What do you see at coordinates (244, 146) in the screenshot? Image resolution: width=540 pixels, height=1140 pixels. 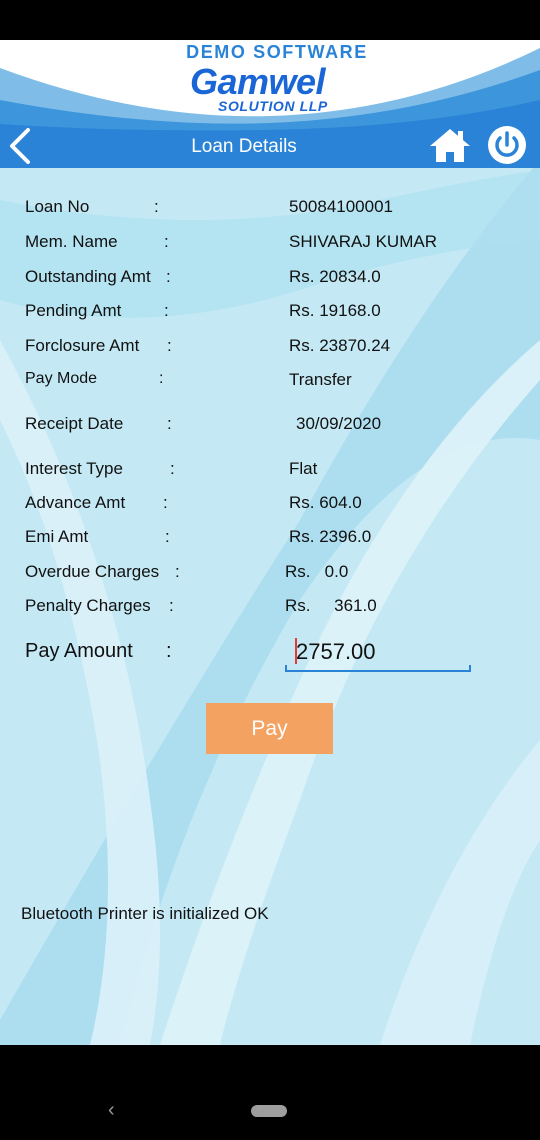 I see `page-title: Loan Details` at bounding box center [244, 146].